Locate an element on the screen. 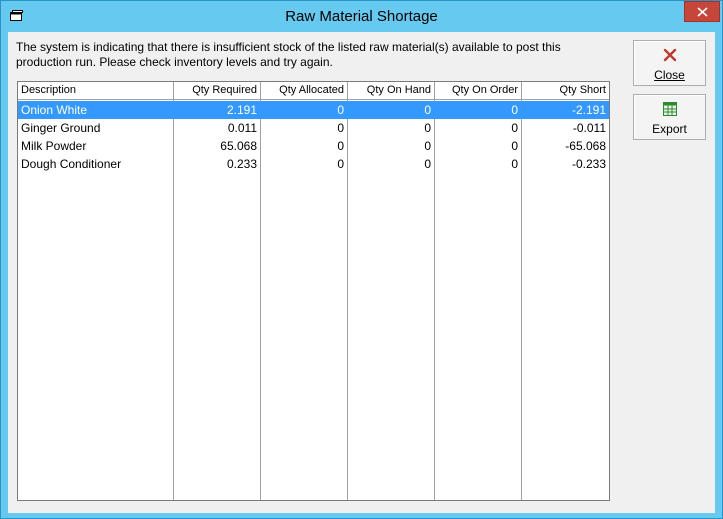 This screenshot has height=519, width=723. cell-qty-short: -0.233 is located at coordinates (588, 164).